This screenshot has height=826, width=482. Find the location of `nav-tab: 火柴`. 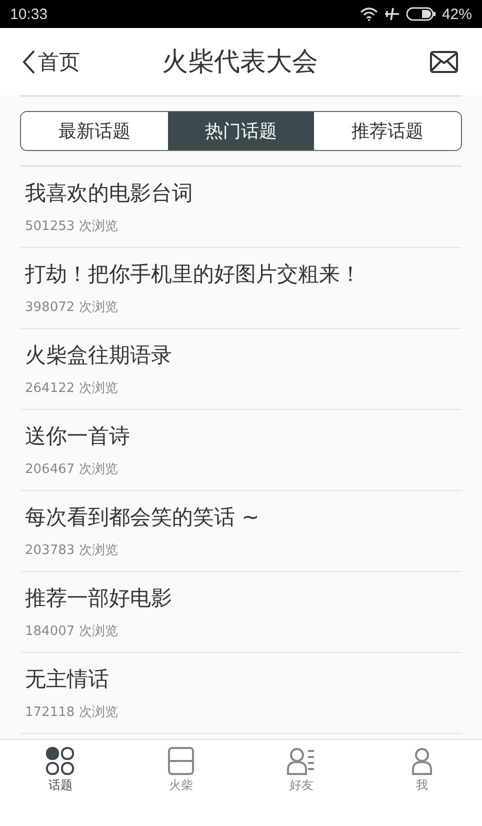

nav-tab: 火柴 is located at coordinates (180, 770).